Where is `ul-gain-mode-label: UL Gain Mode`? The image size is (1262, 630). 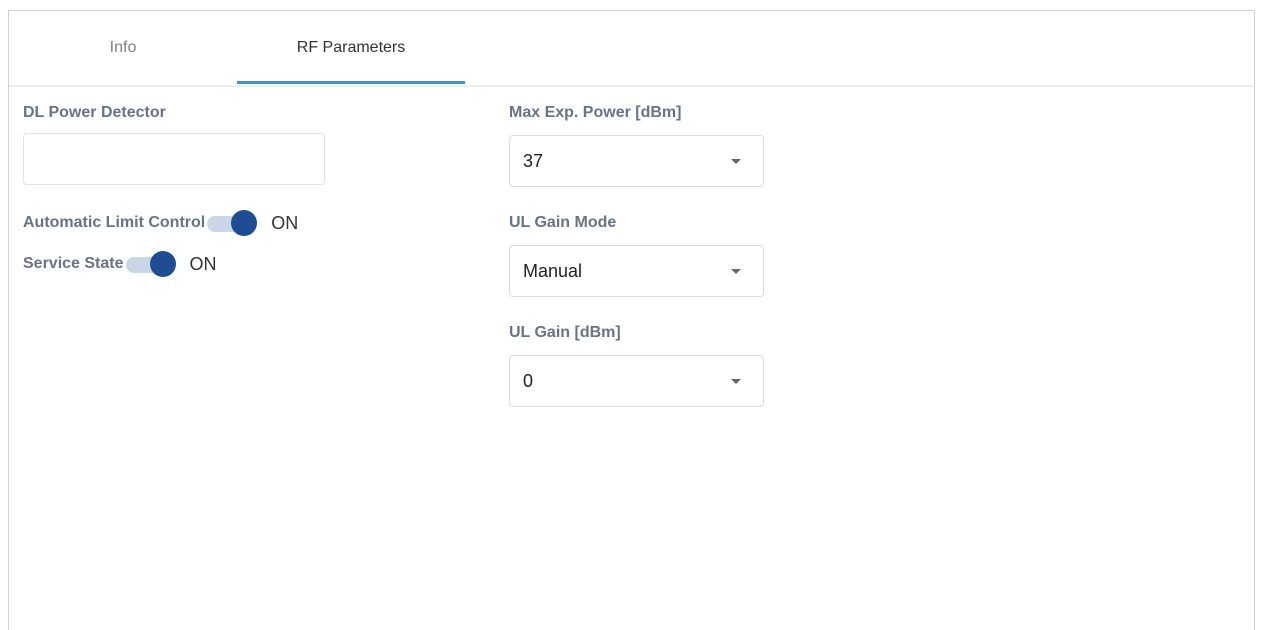
ul-gain-mode-label: UL Gain Mode is located at coordinates (563, 222).